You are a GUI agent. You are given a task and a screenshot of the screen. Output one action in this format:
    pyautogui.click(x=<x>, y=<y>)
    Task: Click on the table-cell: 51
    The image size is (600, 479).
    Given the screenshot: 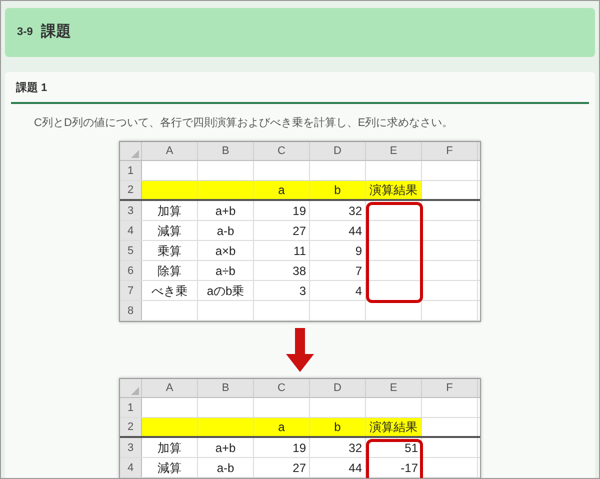 What is the action you would take?
    pyautogui.click(x=394, y=447)
    